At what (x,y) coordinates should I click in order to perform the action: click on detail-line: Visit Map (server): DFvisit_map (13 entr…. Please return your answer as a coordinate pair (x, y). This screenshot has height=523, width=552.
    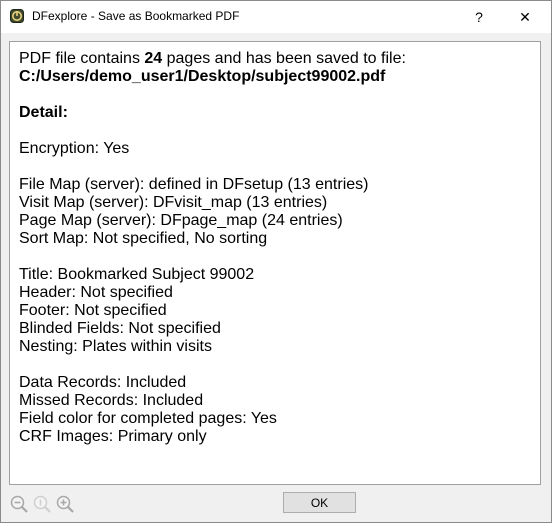
    Looking at the image, I should click on (173, 202).